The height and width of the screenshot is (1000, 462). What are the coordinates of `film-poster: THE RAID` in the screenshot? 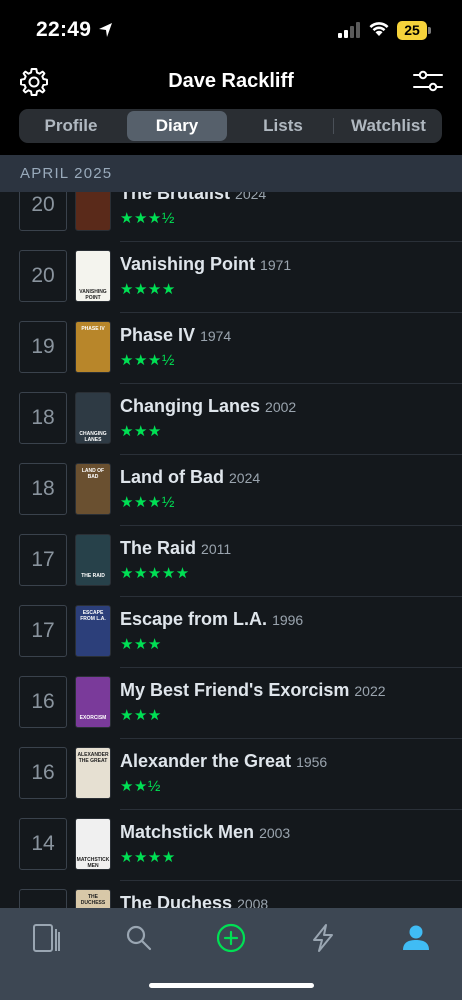 It's located at (93, 560).